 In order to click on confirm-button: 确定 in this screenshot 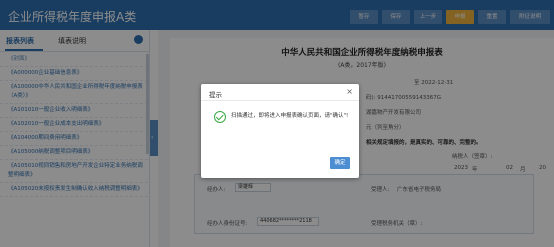, I will do `click(340, 163)`.